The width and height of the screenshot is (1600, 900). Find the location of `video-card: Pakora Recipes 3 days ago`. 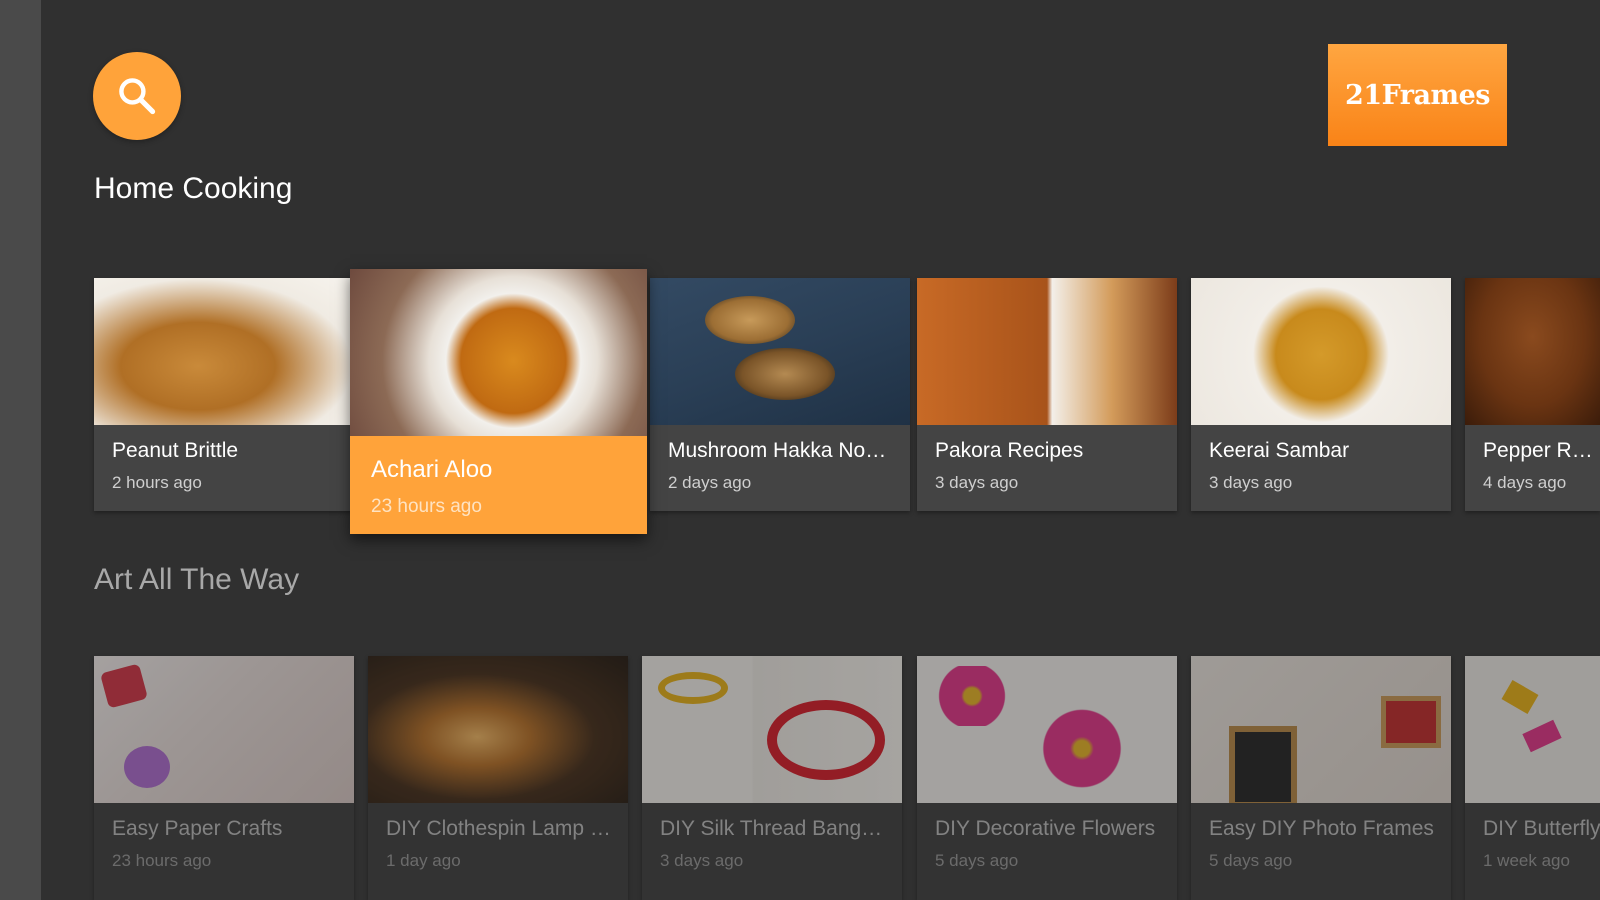

video-card: Pakora Recipes 3 days ago is located at coordinates (1047, 394).